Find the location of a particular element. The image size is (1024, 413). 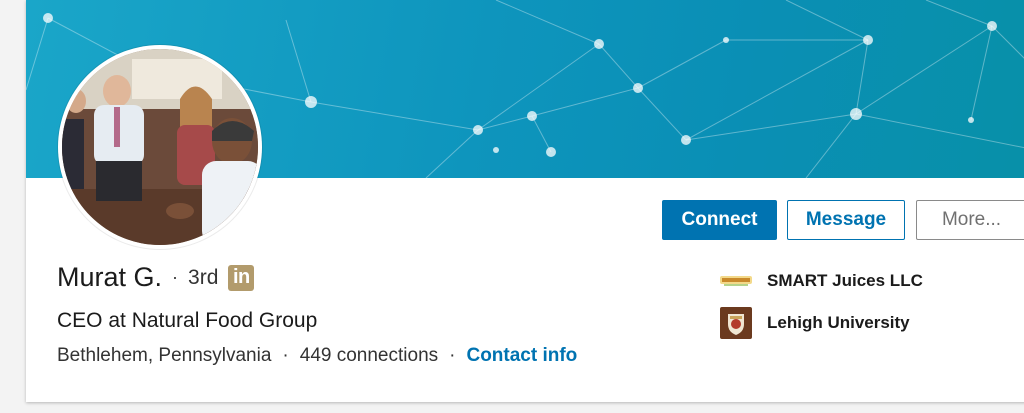

profile-photo is located at coordinates (160, 147).